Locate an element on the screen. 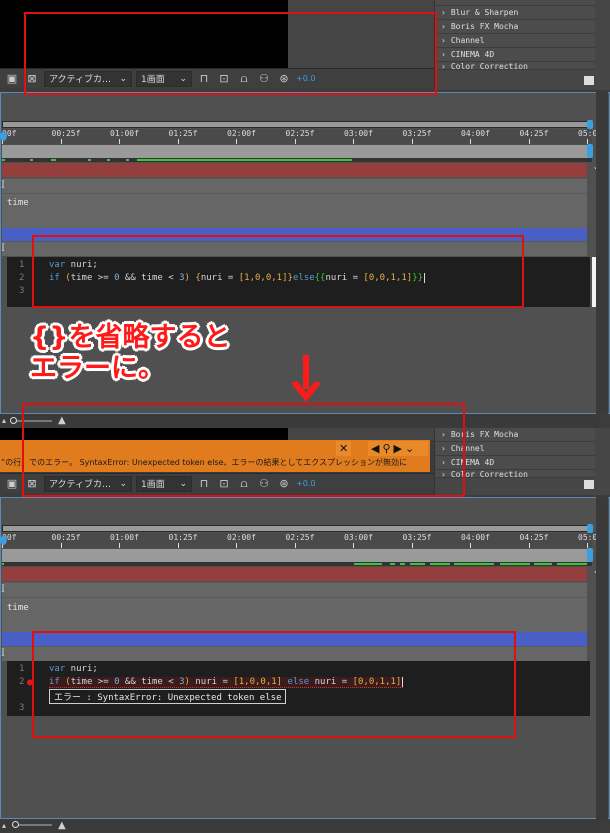 Image resolution: width=610 pixels, height=833 pixels. highlight-box-code-error is located at coordinates (274, 684).